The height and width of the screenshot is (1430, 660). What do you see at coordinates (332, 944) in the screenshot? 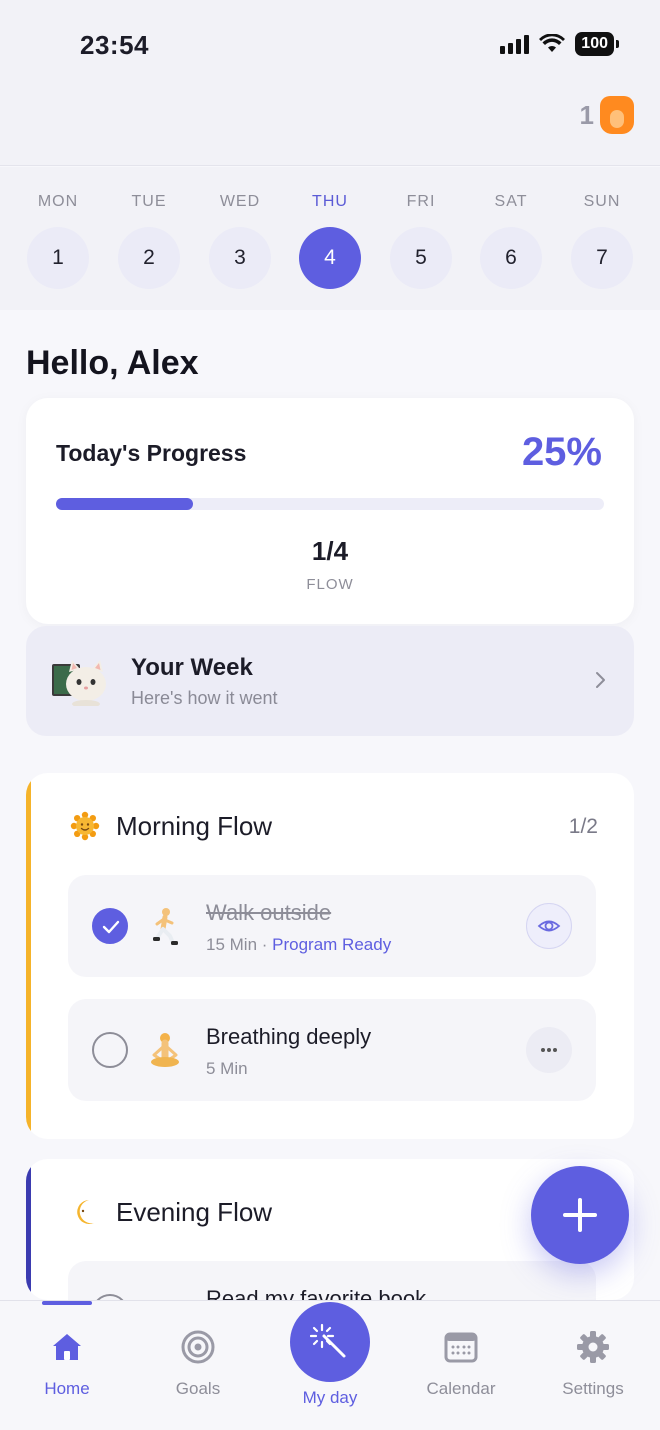
I see `program-ready-status: Program Ready` at bounding box center [332, 944].